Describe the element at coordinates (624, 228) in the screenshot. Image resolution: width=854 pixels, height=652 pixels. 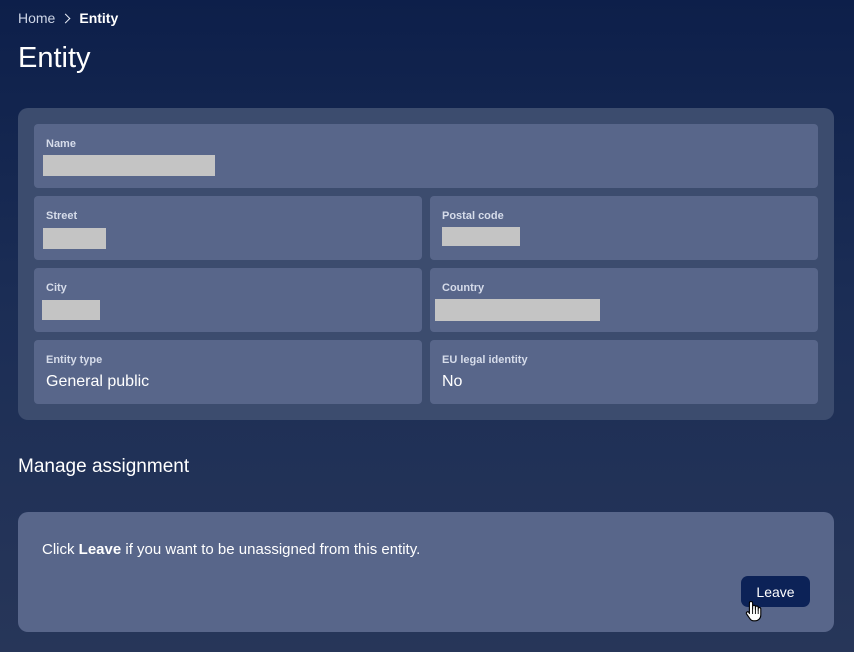
I see `field-postal-code: Postal code` at that location.